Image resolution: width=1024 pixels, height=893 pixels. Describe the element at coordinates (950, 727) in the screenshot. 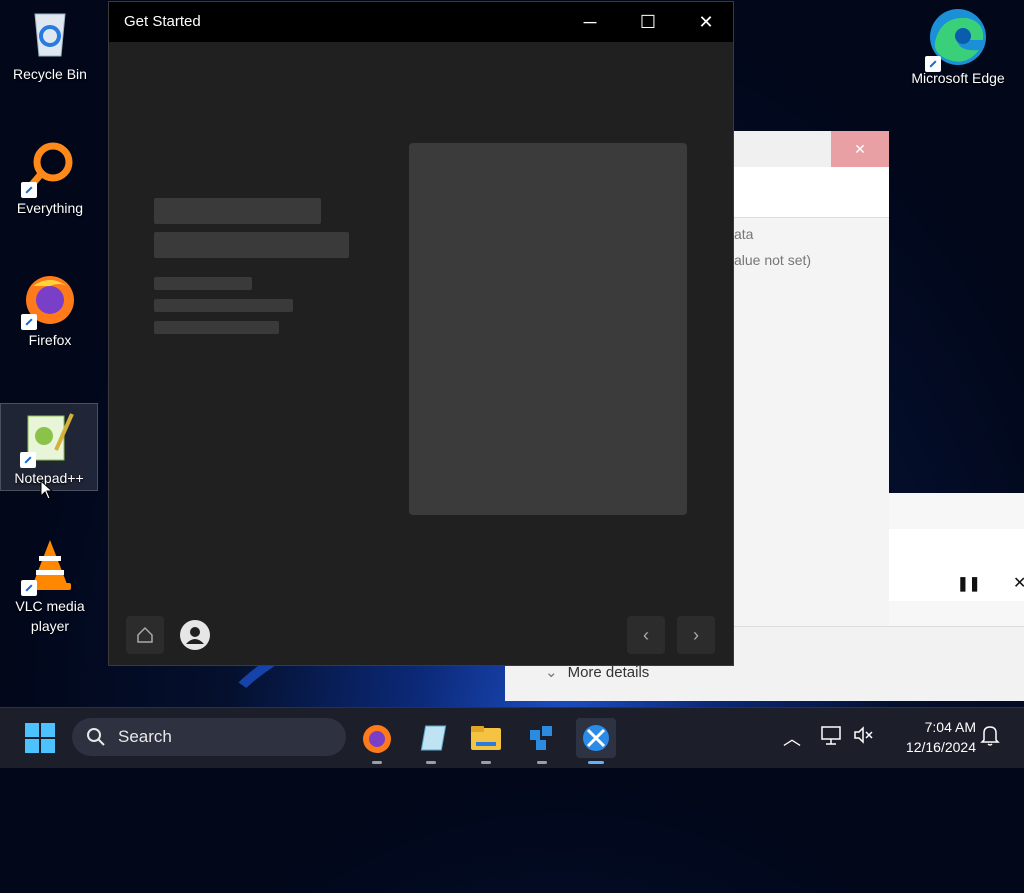

I see `clock-time: 7:04 AM` at that location.